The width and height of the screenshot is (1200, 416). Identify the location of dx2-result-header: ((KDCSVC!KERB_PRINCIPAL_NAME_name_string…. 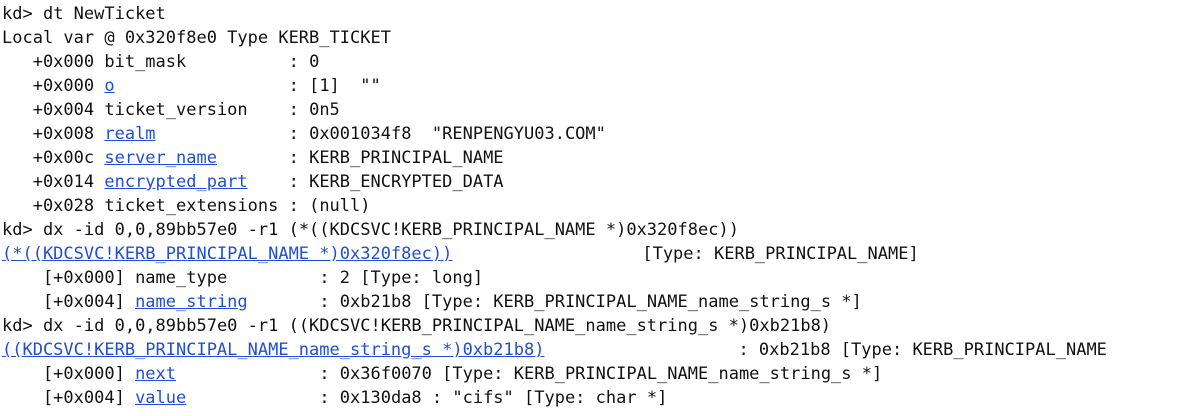
(600, 350).